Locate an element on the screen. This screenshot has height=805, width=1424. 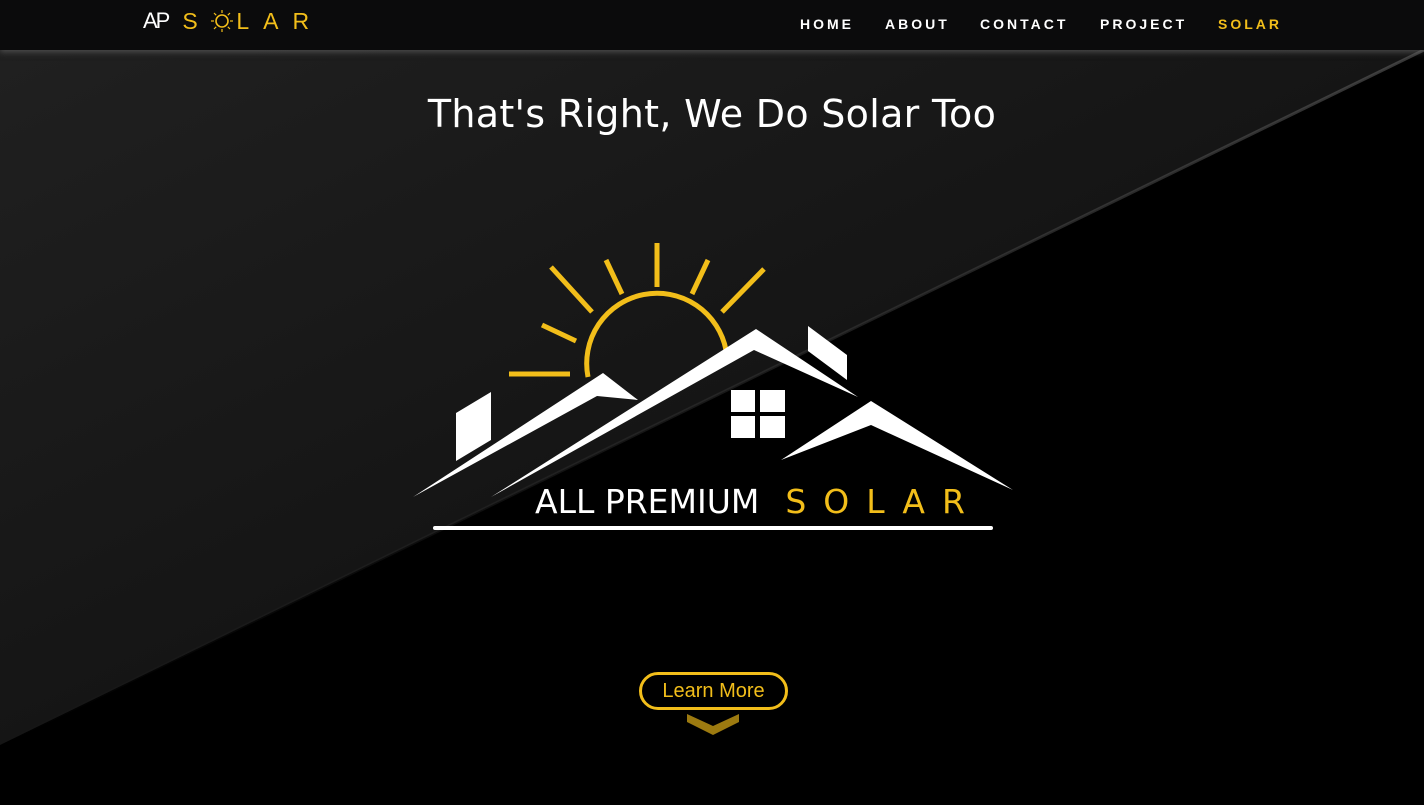
brand-name-main: ALL PREMIUM is located at coordinates (647, 501).